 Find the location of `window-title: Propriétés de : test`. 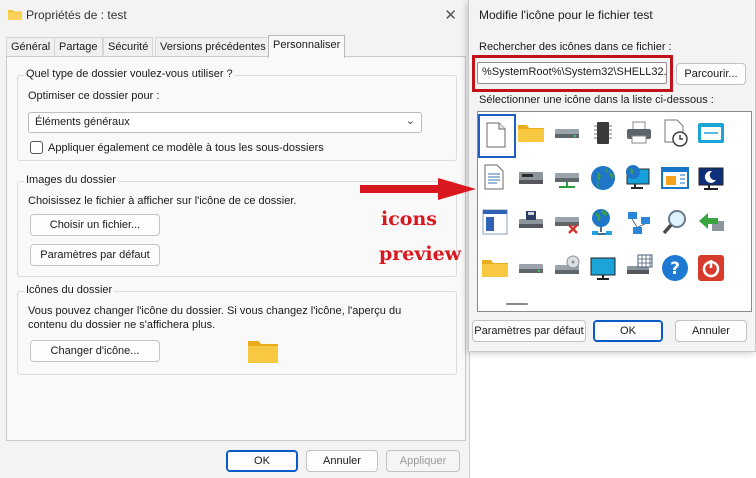

window-title: Propriétés de : test is located at coordinates (76, 15).